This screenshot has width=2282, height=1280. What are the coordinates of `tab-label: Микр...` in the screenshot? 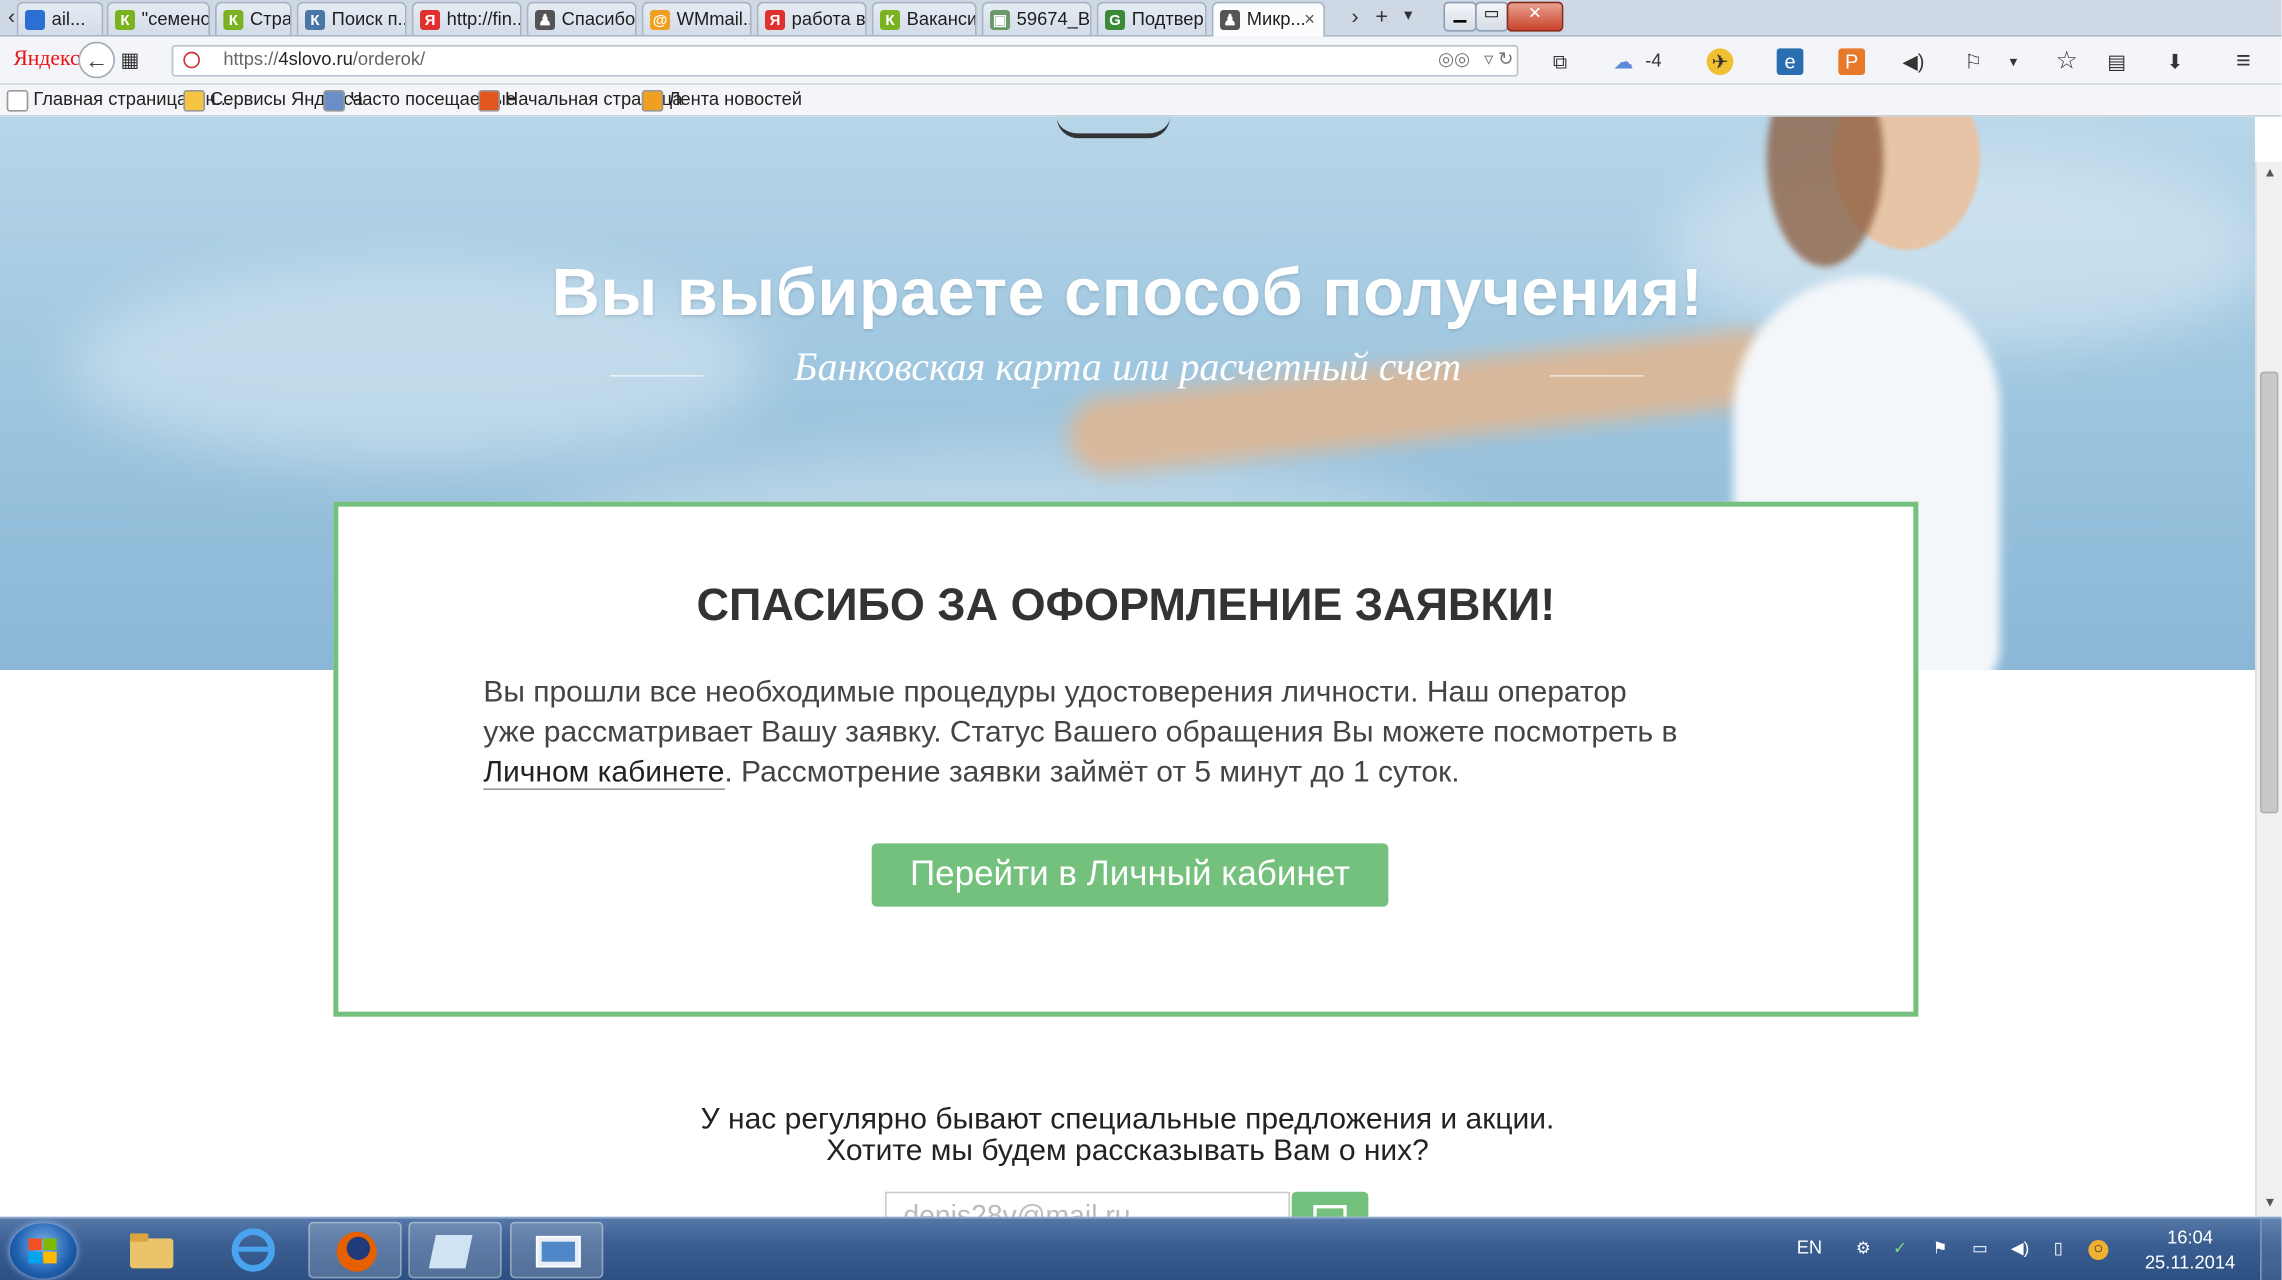 It's located at (1276, 20).